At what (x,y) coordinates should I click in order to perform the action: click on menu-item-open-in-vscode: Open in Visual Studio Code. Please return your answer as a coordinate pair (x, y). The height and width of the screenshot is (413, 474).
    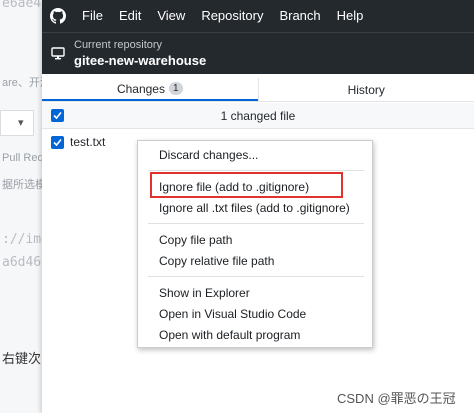
    Looking at the image, I should click on (232, 314).